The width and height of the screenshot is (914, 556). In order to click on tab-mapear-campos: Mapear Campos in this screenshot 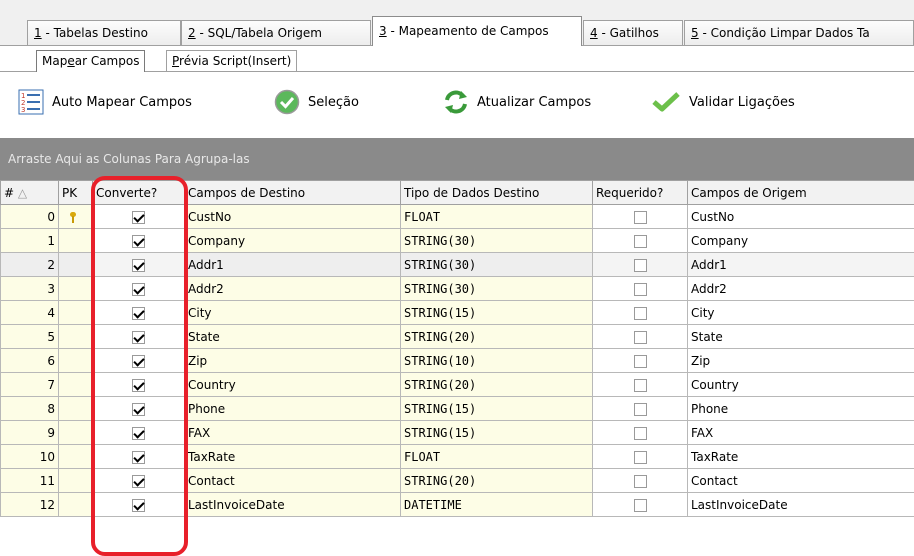, I will do `click(91, 61)`.